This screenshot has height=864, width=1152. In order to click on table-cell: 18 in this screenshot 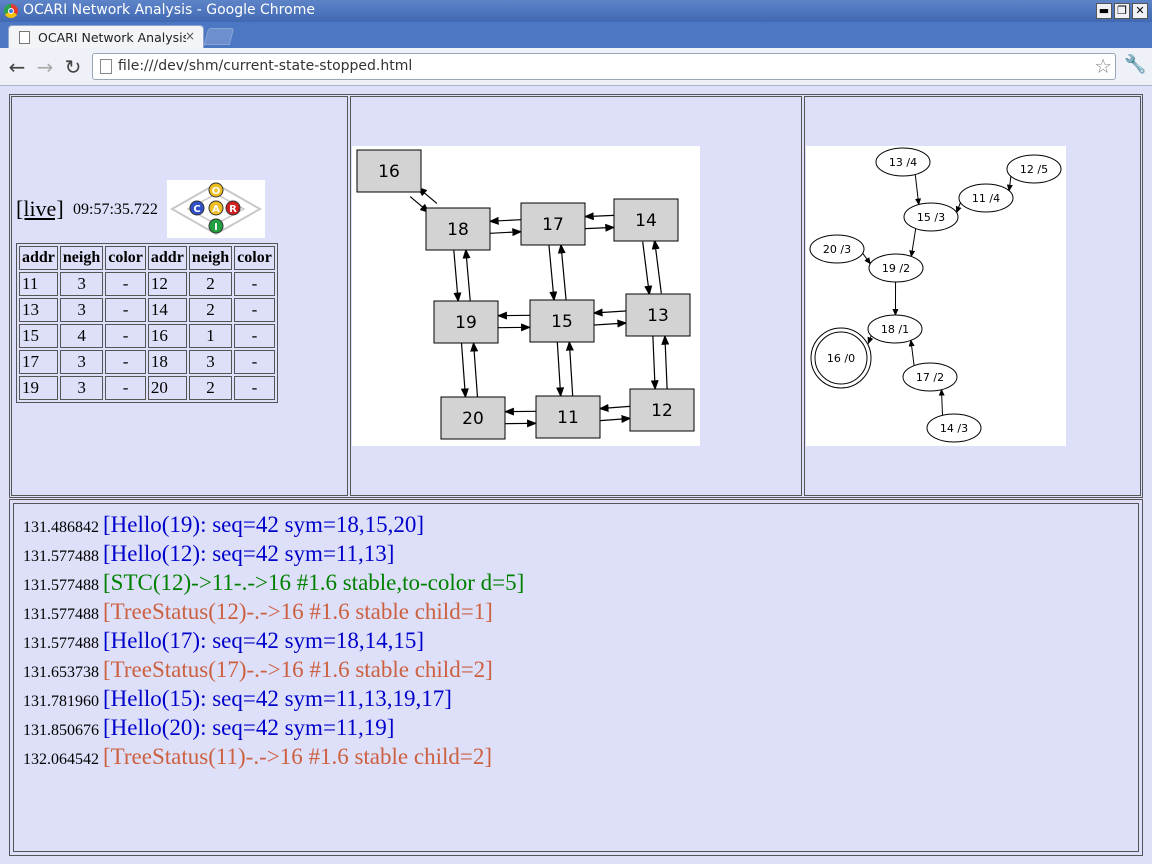, I will do `click(167, 362)`.